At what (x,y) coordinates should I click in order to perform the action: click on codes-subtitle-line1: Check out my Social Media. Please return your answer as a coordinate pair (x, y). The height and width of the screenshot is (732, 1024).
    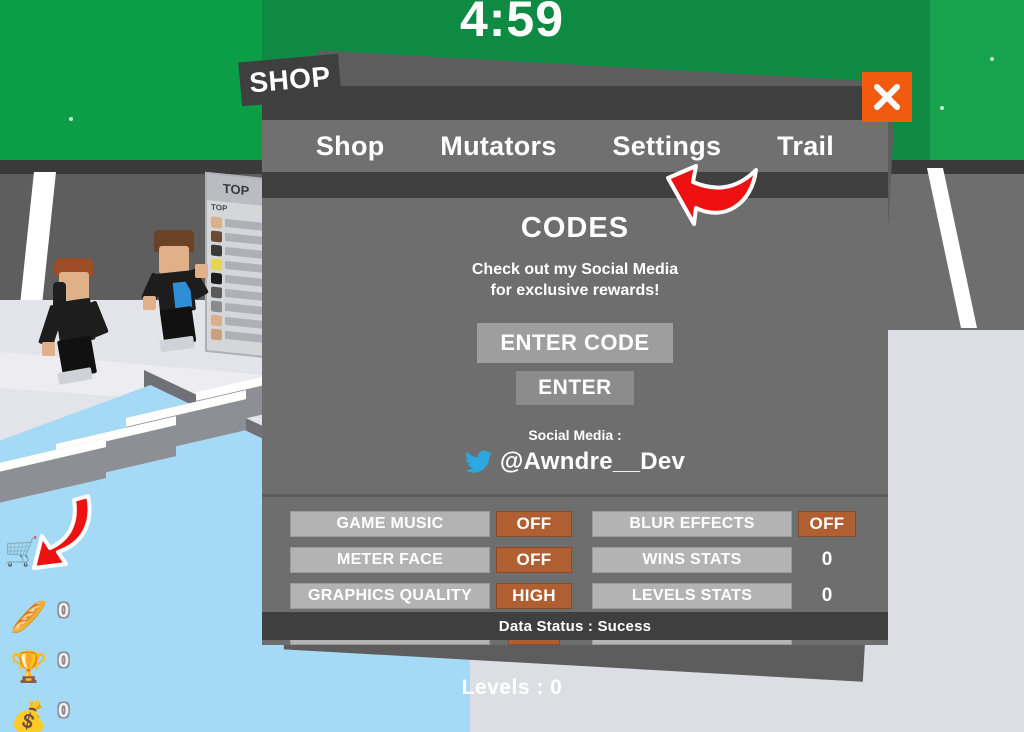
    Looking at the image, I should click on (575, 269).